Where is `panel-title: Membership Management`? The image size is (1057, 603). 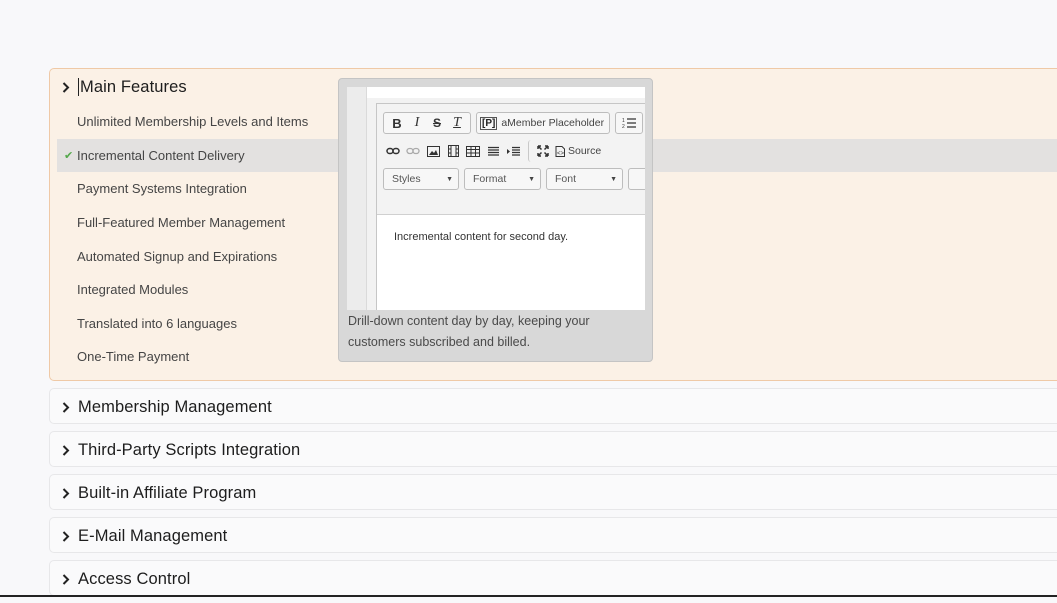
panel-title: Membership Management is located at coordinates (175, 406).